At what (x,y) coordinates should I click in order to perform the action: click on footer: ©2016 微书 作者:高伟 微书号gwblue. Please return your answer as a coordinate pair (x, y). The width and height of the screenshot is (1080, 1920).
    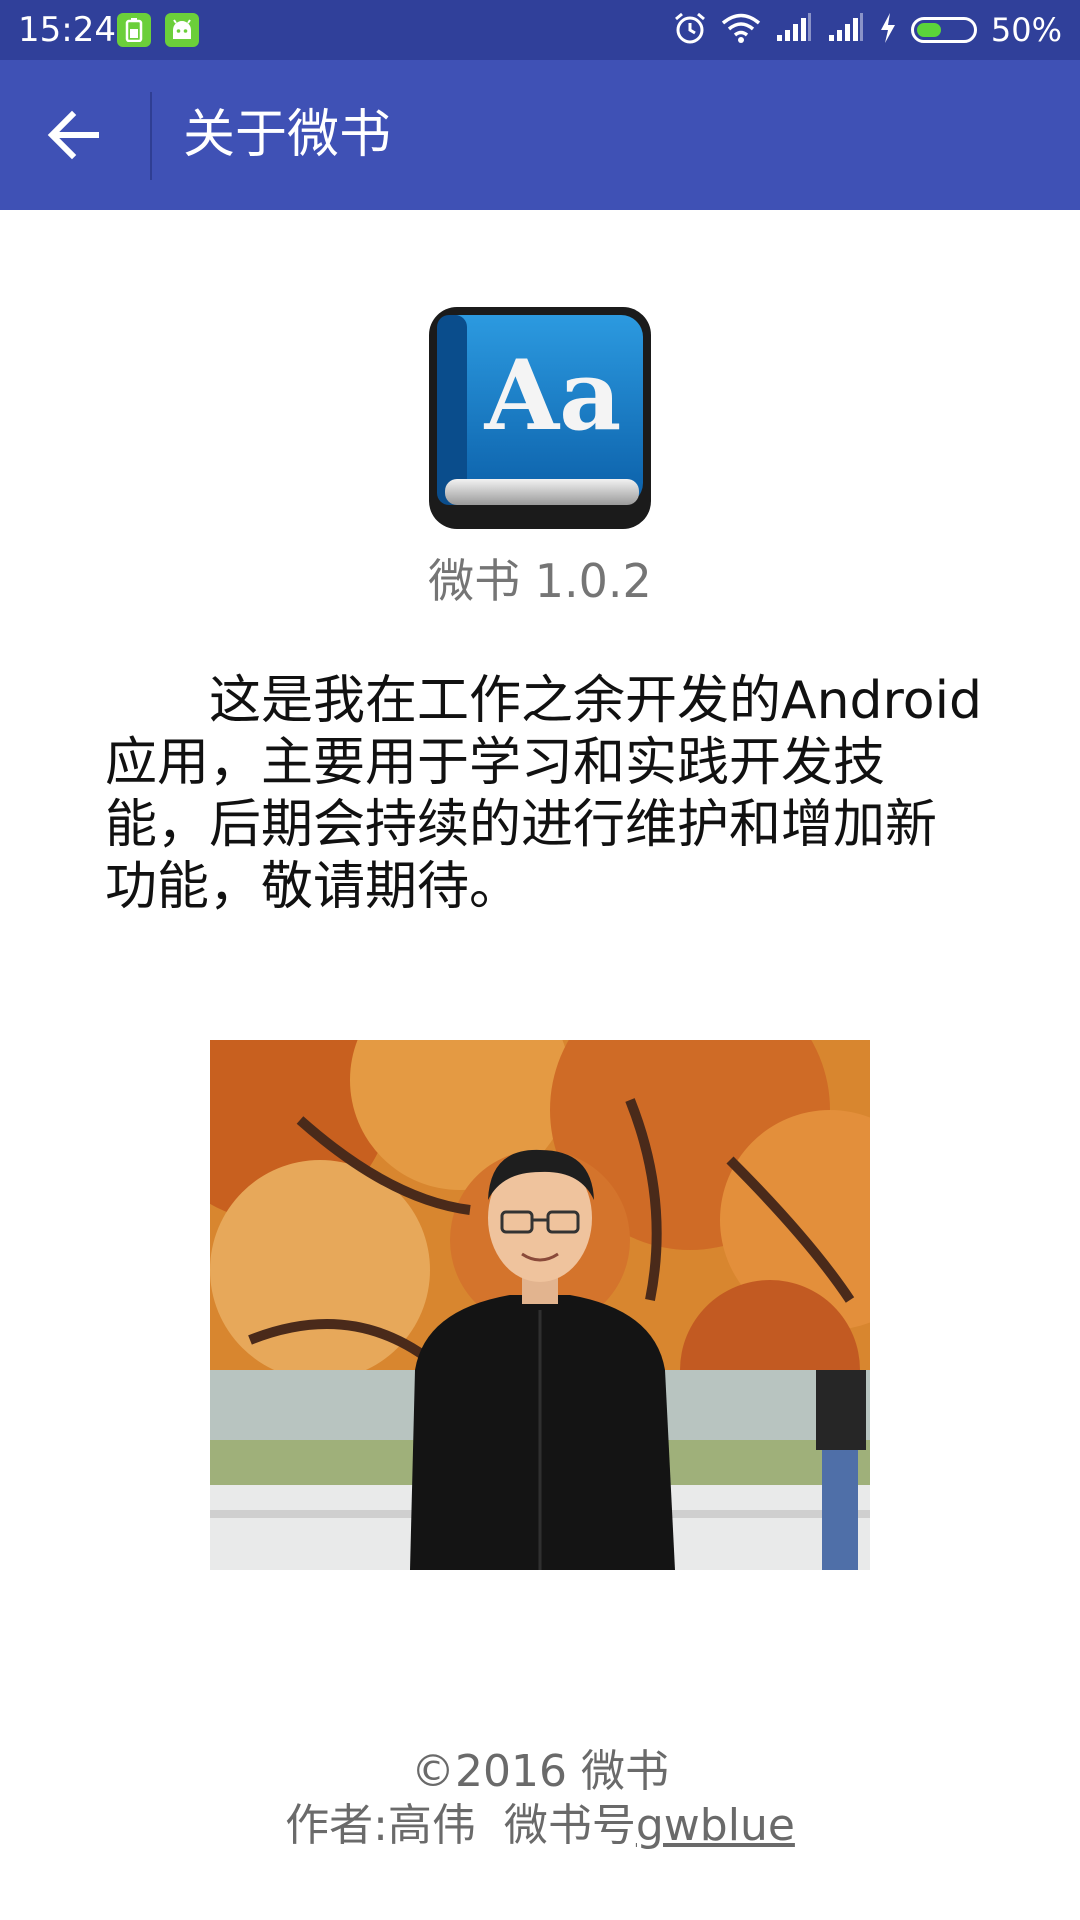
    Looking at the image, I should click on (540, 1799).